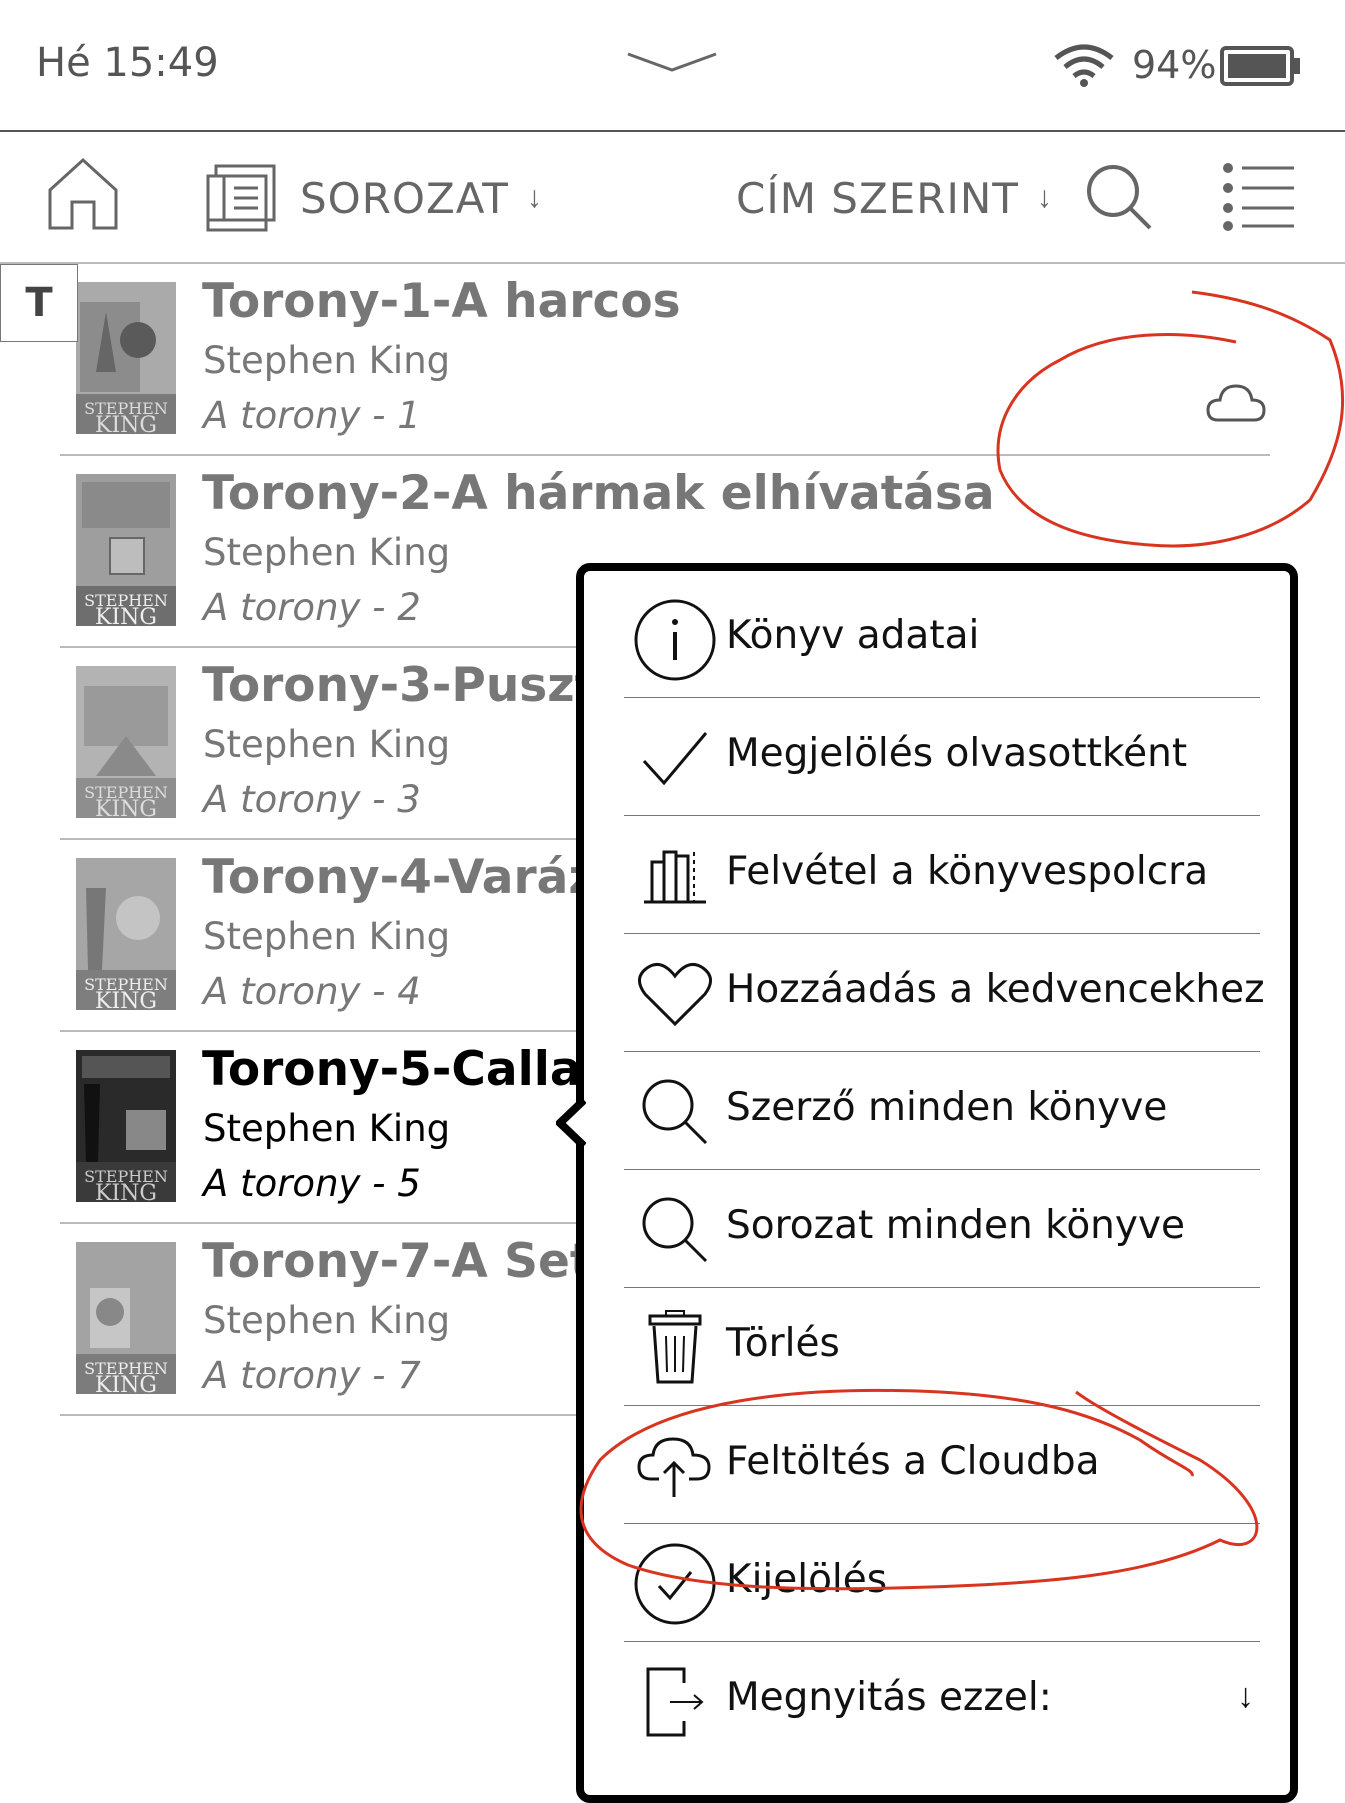 This screenshot has height=1803, width=1345. Describe the element at coordinates (672, 62) in the screenshot. I see `pull-down-chevron-icon` at that location.